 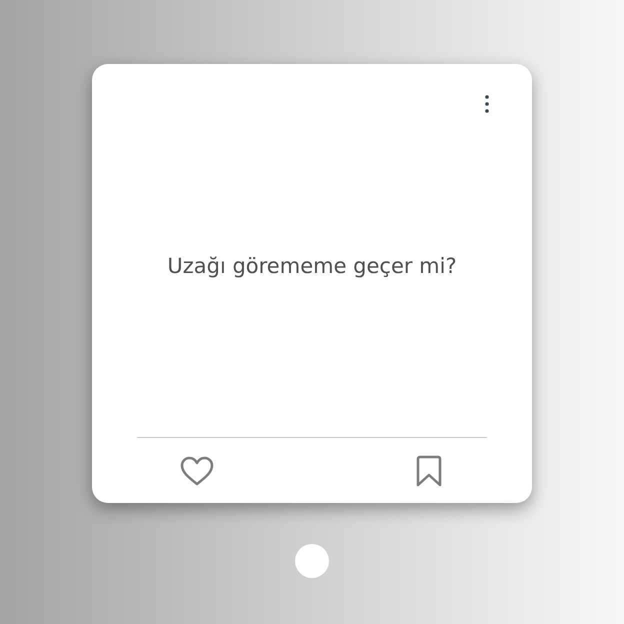 I want to click on bookmark-icon, so click(x=429, y=470).